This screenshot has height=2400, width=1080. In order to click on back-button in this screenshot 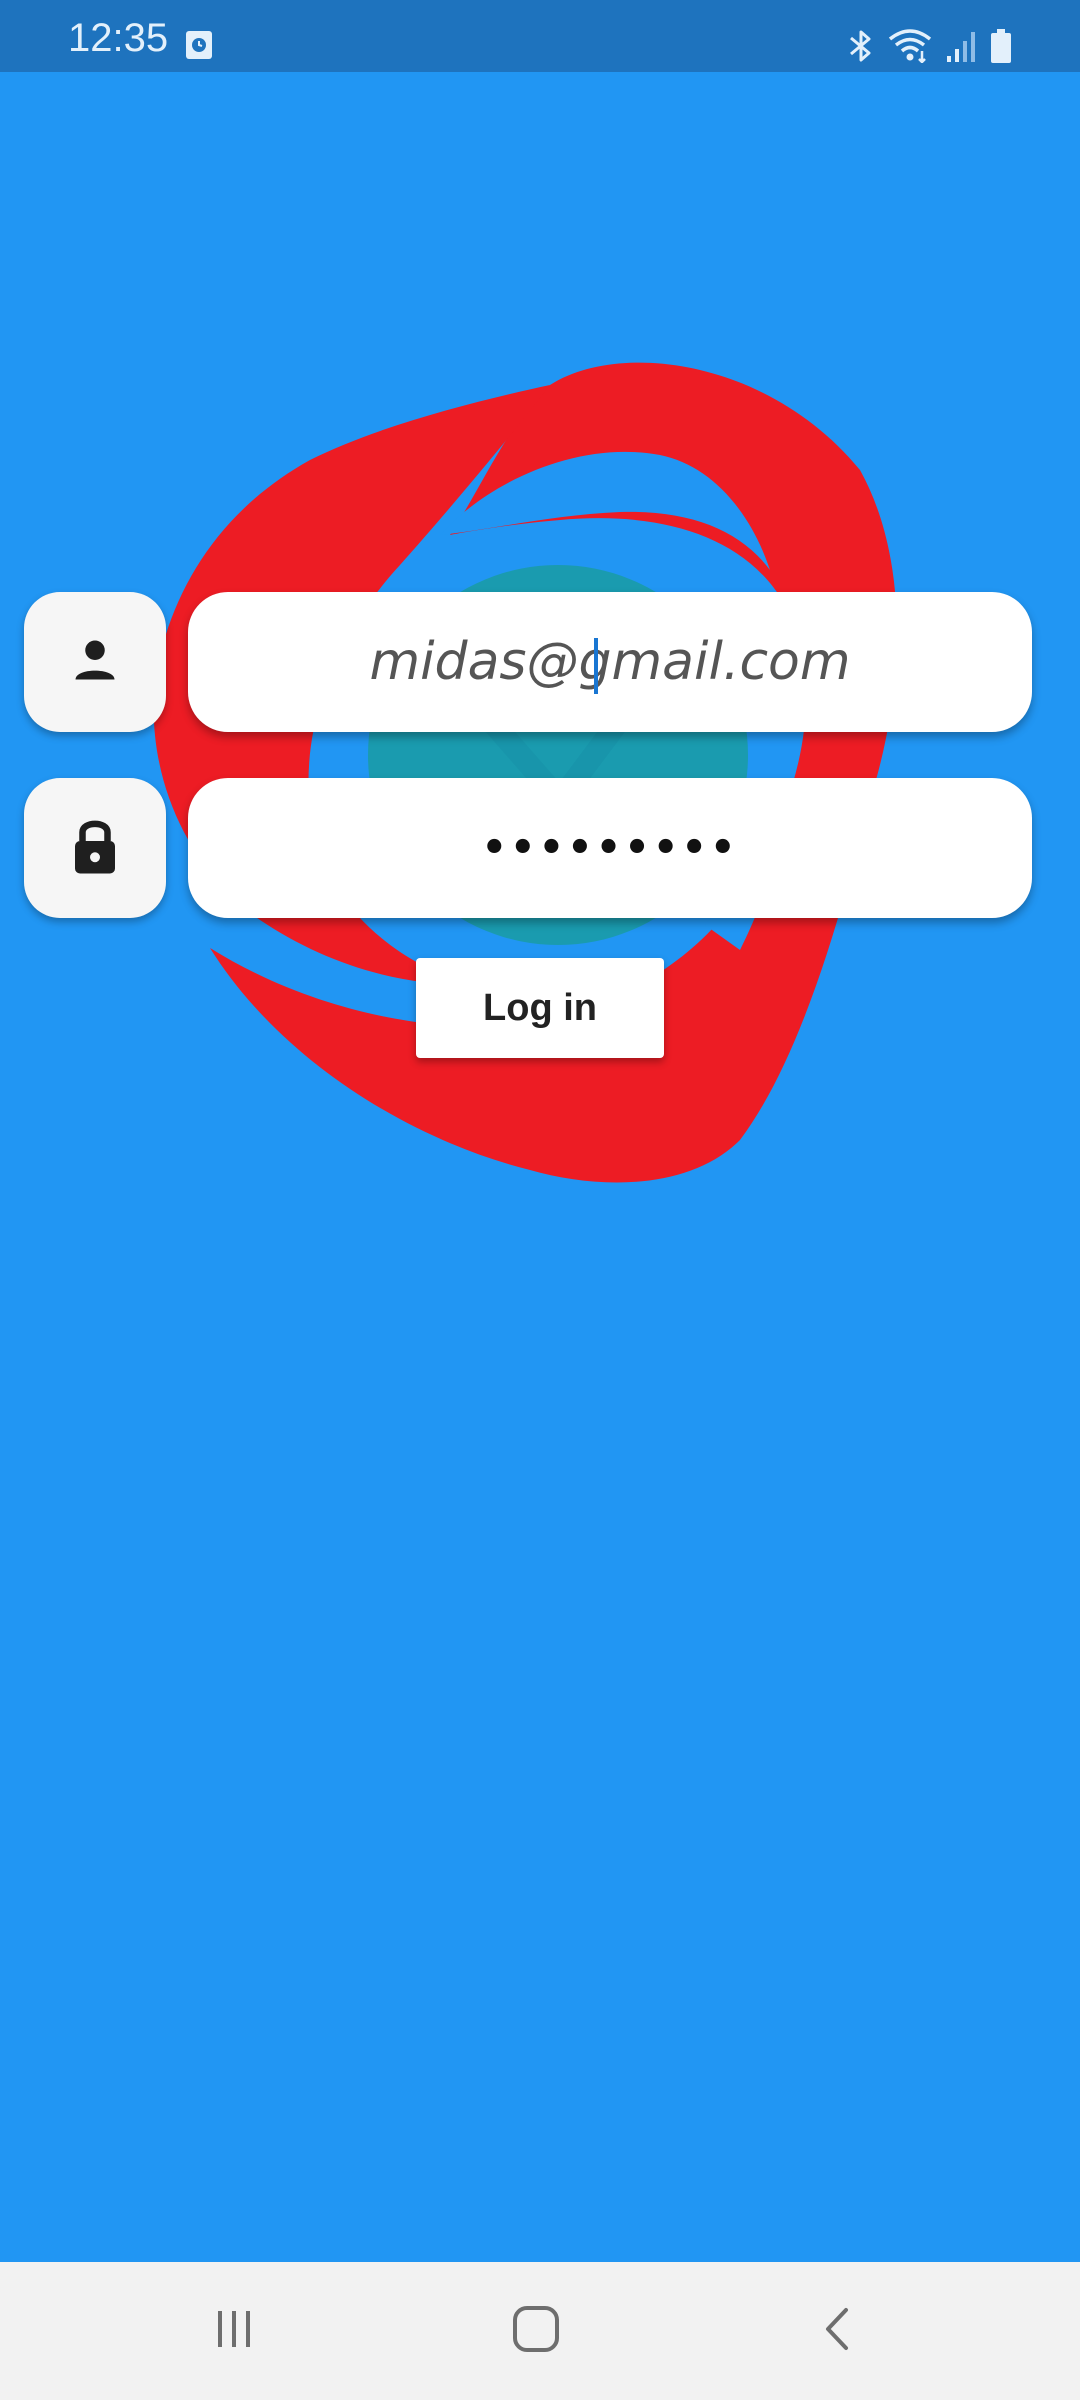, I will do `click(838, 2331)`.